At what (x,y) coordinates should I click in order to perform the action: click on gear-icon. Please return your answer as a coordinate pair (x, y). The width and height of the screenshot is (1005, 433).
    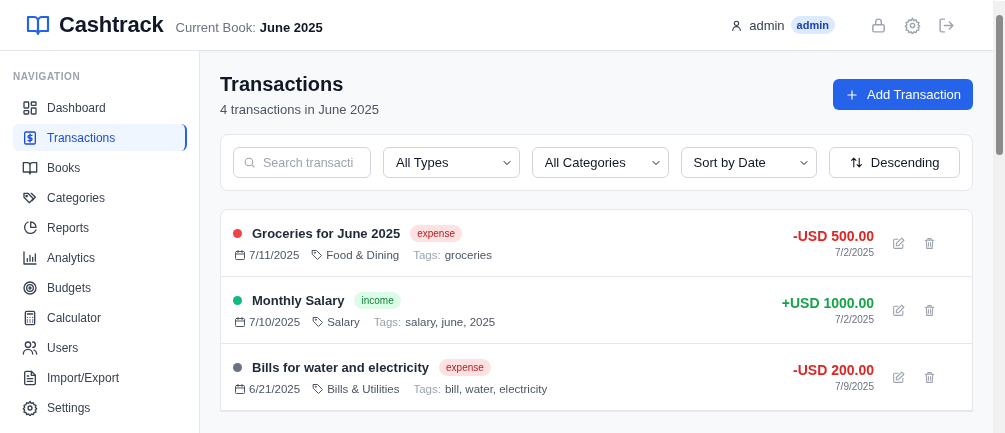
    Looking at the image, I should click on (30, 407).